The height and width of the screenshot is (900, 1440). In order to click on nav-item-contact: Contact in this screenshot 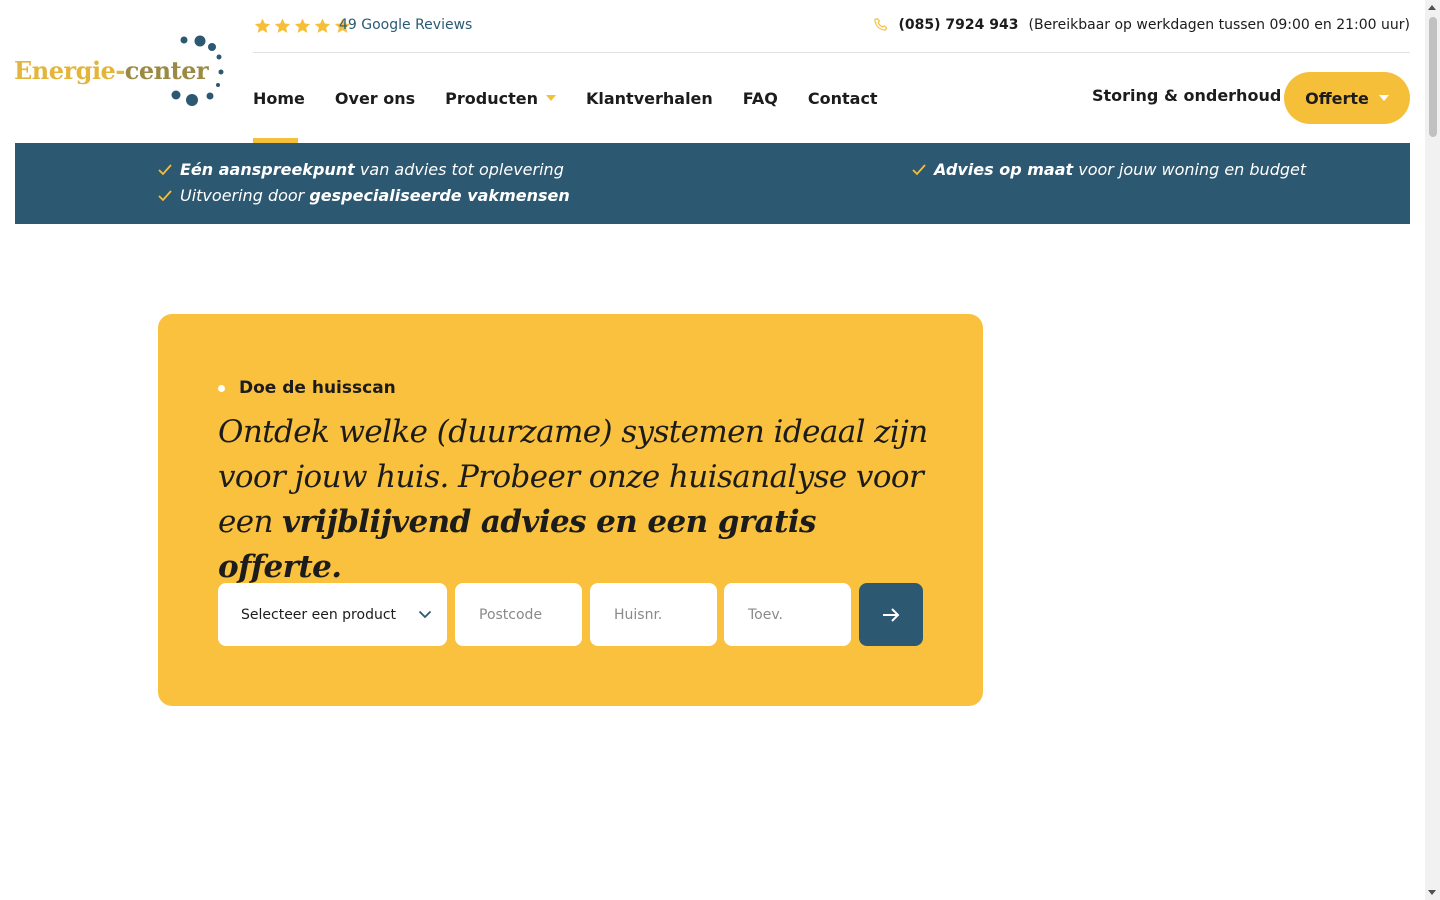, I will do `click(843, 98)`.